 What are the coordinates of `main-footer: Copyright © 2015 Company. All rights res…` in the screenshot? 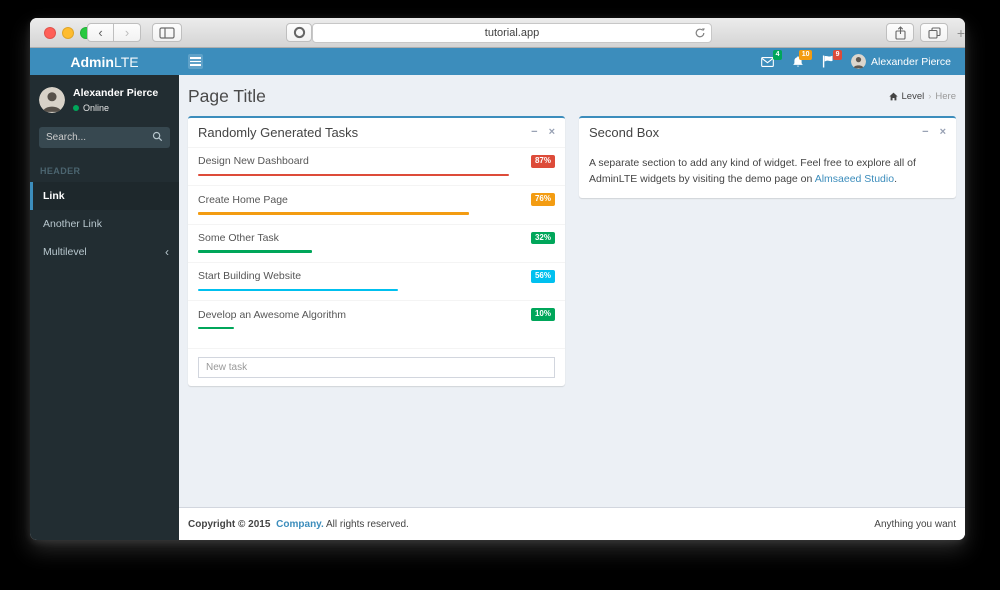 It's located at (572, 523).